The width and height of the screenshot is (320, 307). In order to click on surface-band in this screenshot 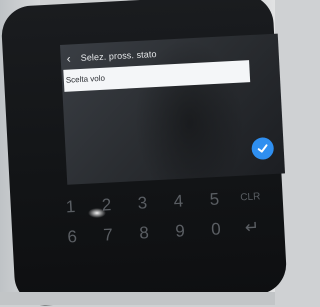, I will do `click(137, 298)`.